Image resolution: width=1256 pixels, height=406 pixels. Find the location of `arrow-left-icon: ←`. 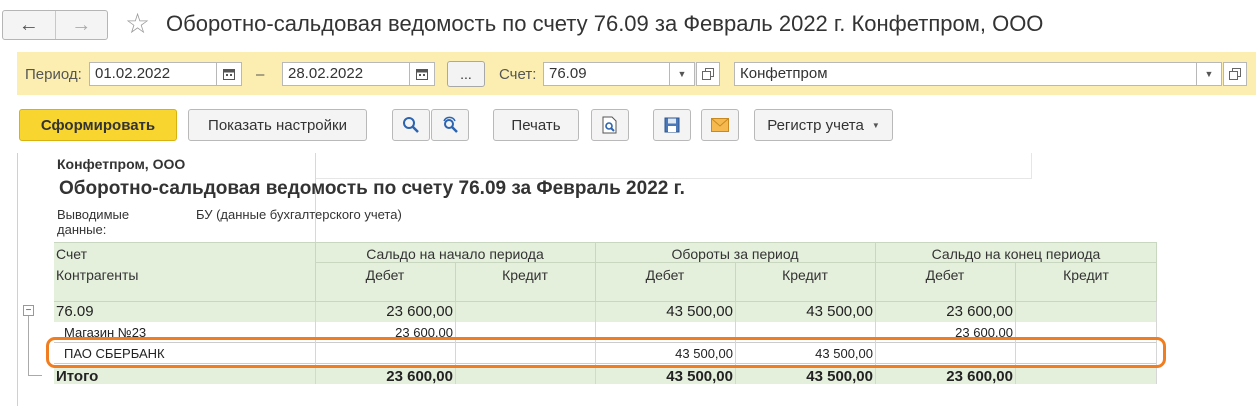

arrow-left-icon: ← is located at coordinates (28, 24).